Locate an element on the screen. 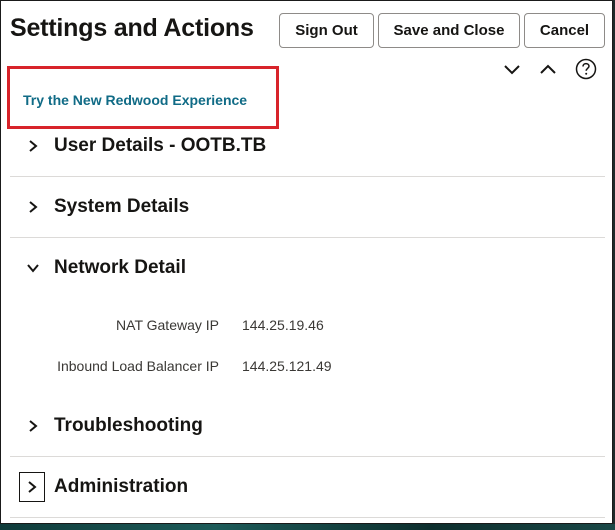 The height and width of the screenshot is (530, 615). collapse-all-button is located at coordinates (548, 69).